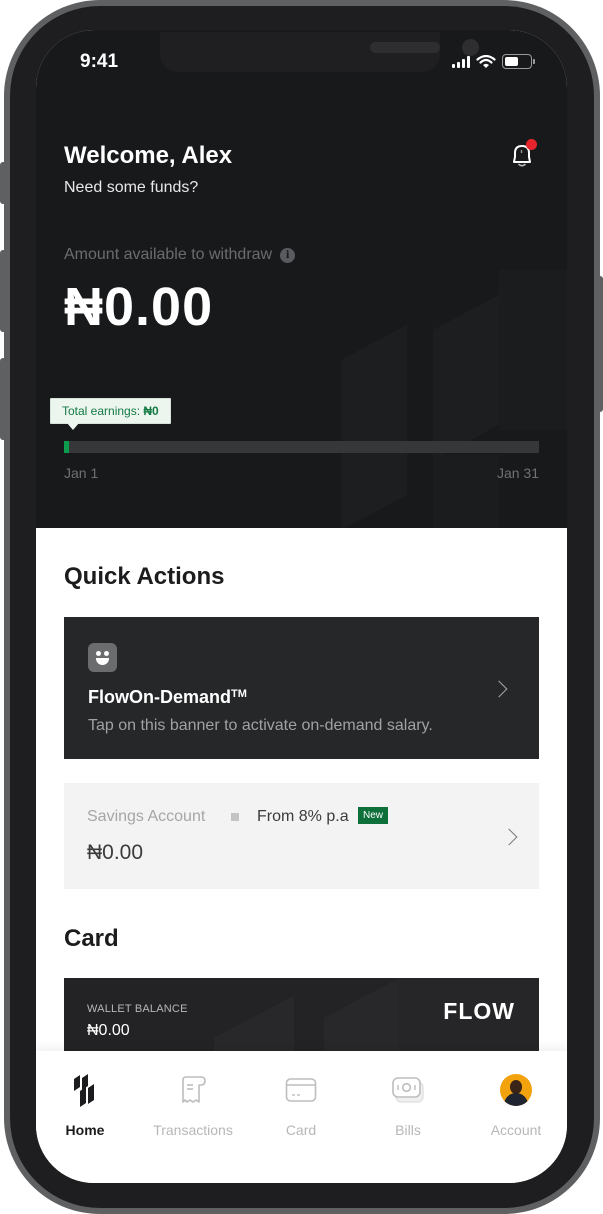  I want to click on total-earnings-tooltip: Total earnings: ₦0, so click(110, 414).